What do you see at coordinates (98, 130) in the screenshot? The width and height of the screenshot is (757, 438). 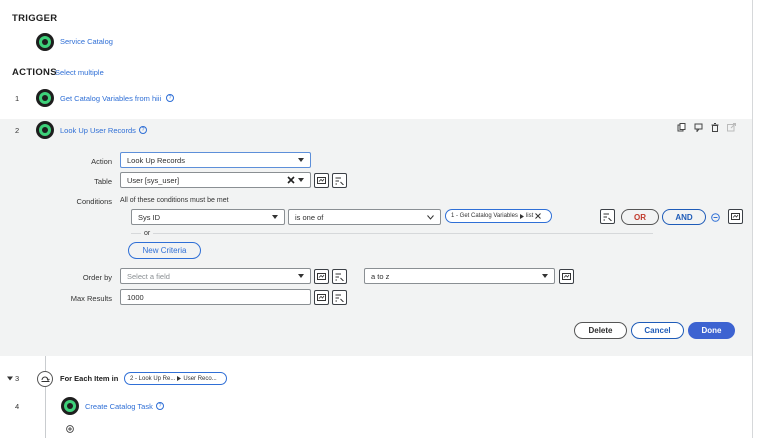 I see `step-2-link: Look Up User Records` at bounding box center [98, 130].